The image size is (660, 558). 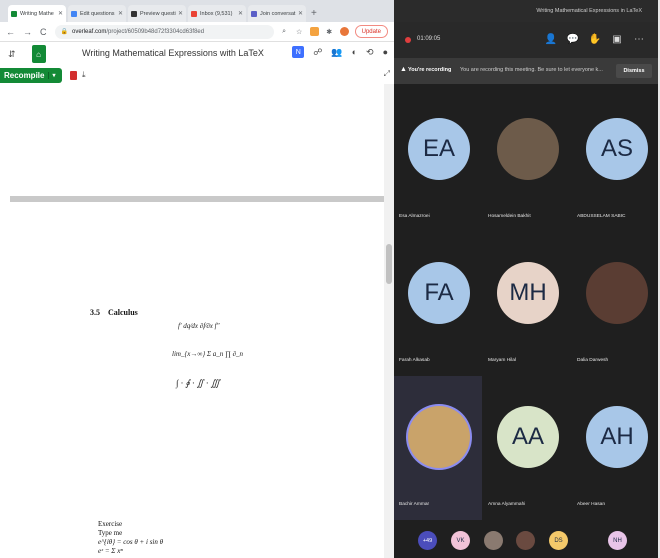 I want to click on participant-tile: AS ABDUSSELAM SABIC, so click(x=616, y=160).